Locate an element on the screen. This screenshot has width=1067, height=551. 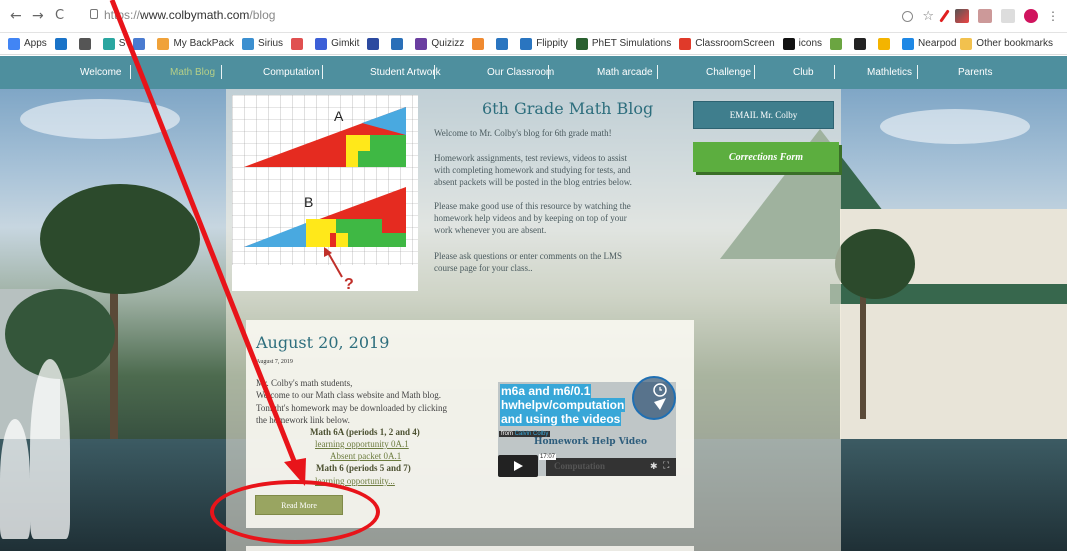
annotation-circle is located at coordinates (295, 512).